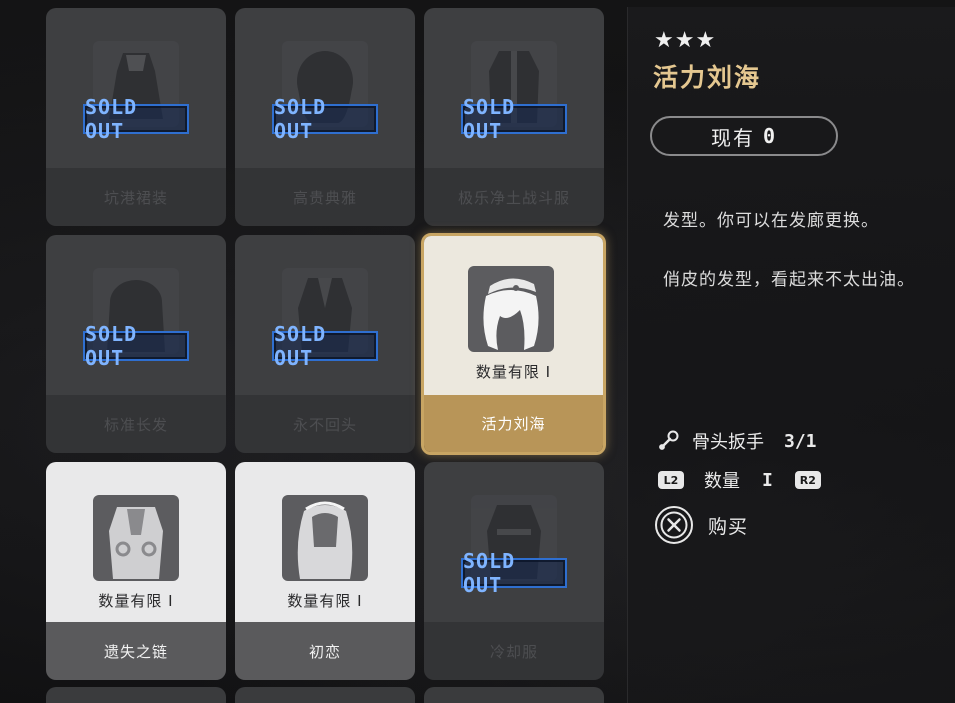  What do you see at coordinates (767, 480) in the screenshot?
I see `quantity-value: I` at bounding box center [767, 480].